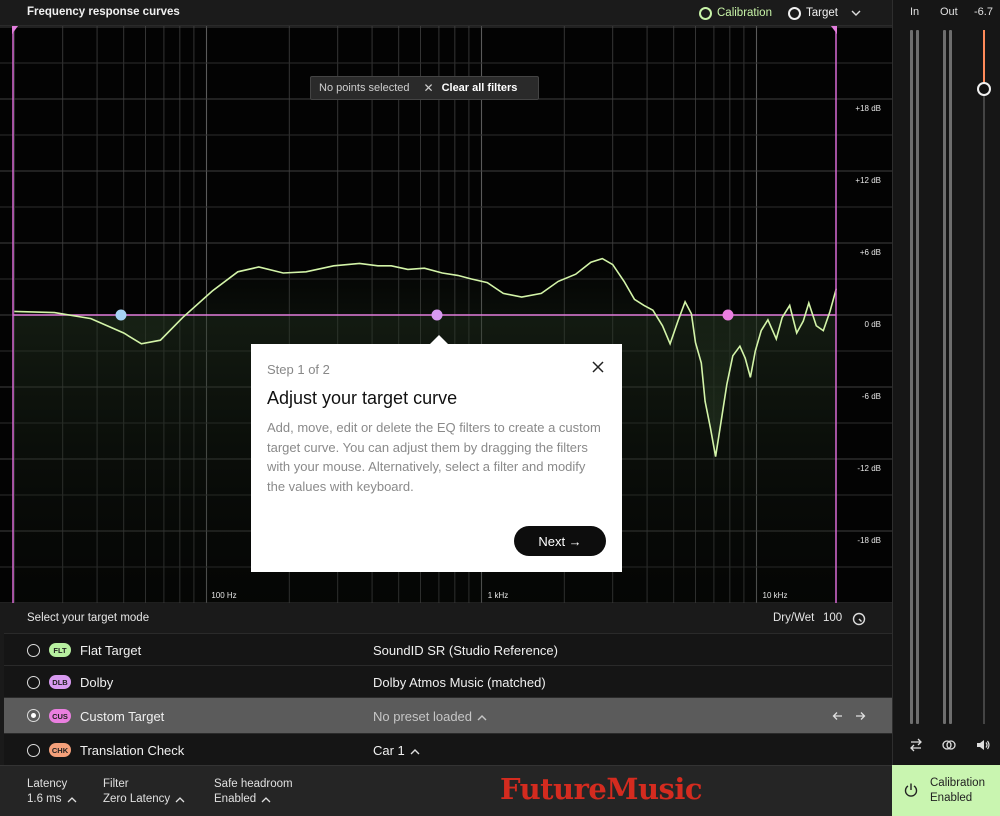 This screenshot has height=816, width=1000. Describe the element at coordinates (832, 618) in the screenshot. I see `drywet-value: 100` at that location.